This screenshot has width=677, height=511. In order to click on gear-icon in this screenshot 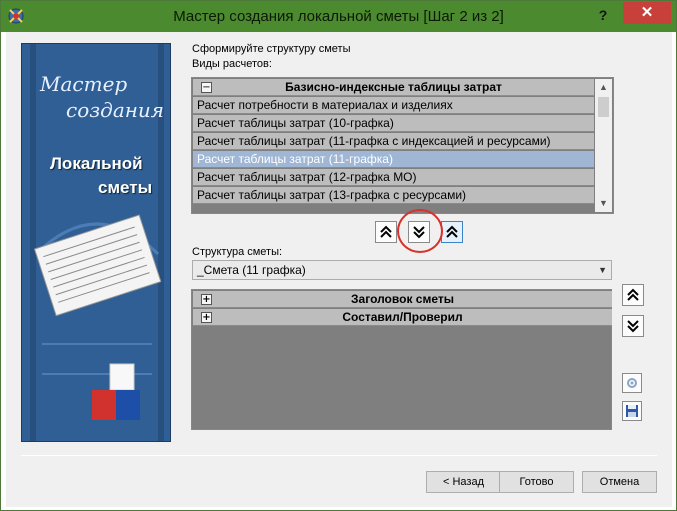, I will do `click(632, 383)`.